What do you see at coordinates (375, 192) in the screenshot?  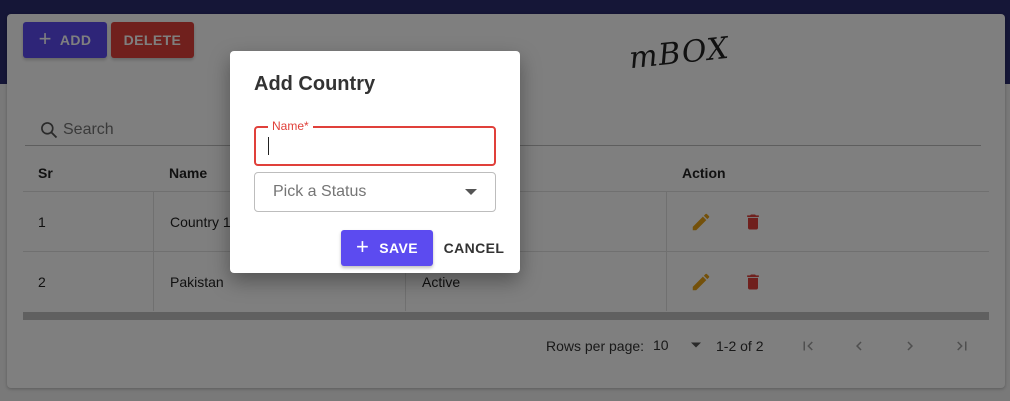 I see `status-select: Pick a Status` at bounding box center [375, 192].